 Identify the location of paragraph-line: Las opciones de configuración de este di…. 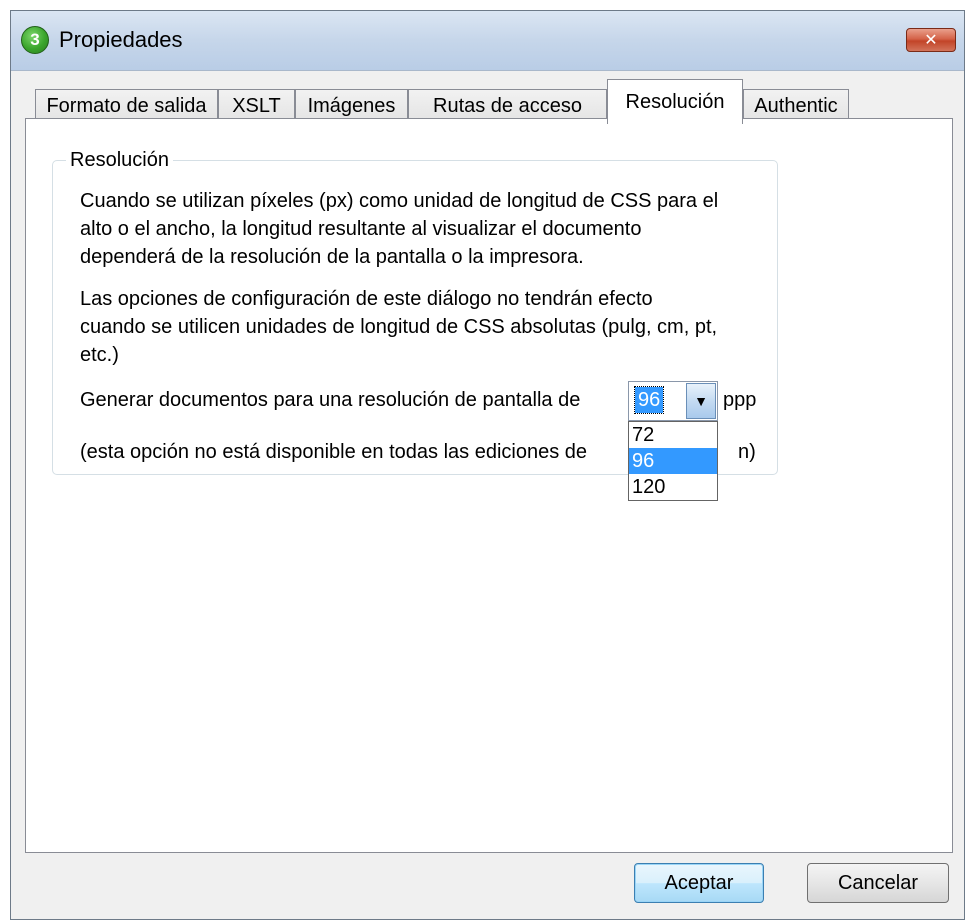
(366, 299).